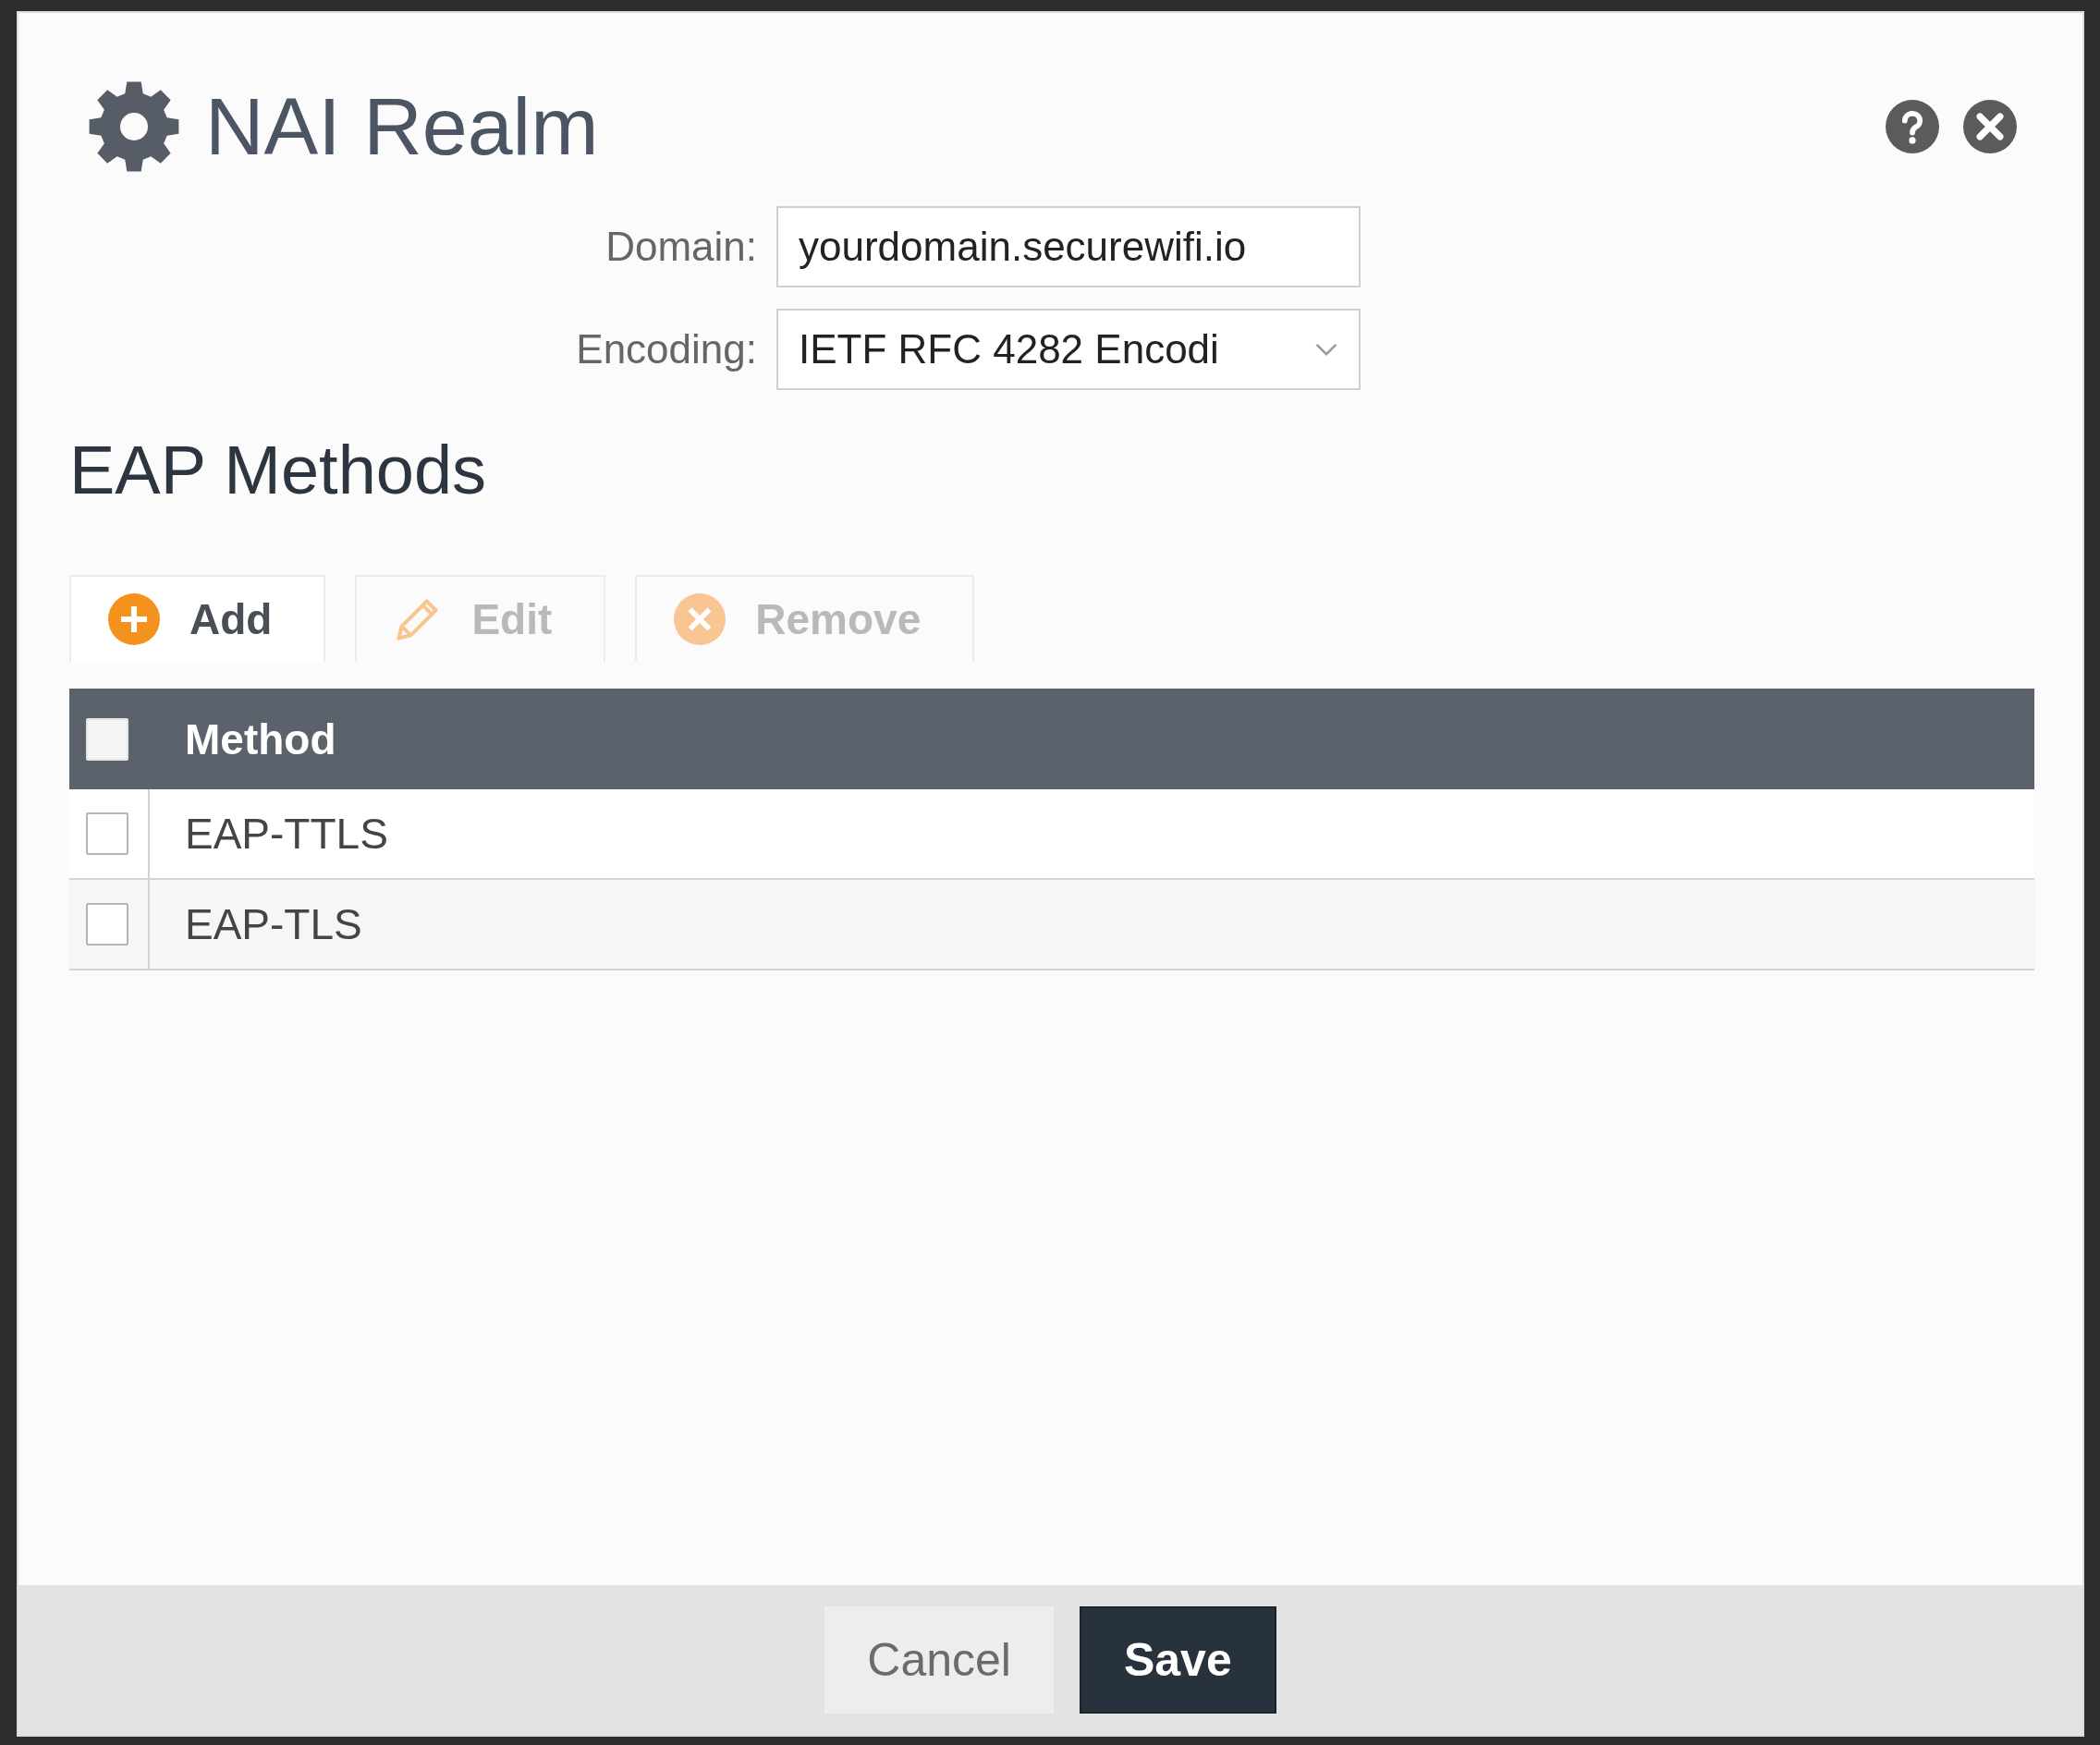  What do you see at coordinates (1068, 247) in the screenshot?
I see `text-input: yourdomain.securewifi.io` at bounding box center [1068, 247].